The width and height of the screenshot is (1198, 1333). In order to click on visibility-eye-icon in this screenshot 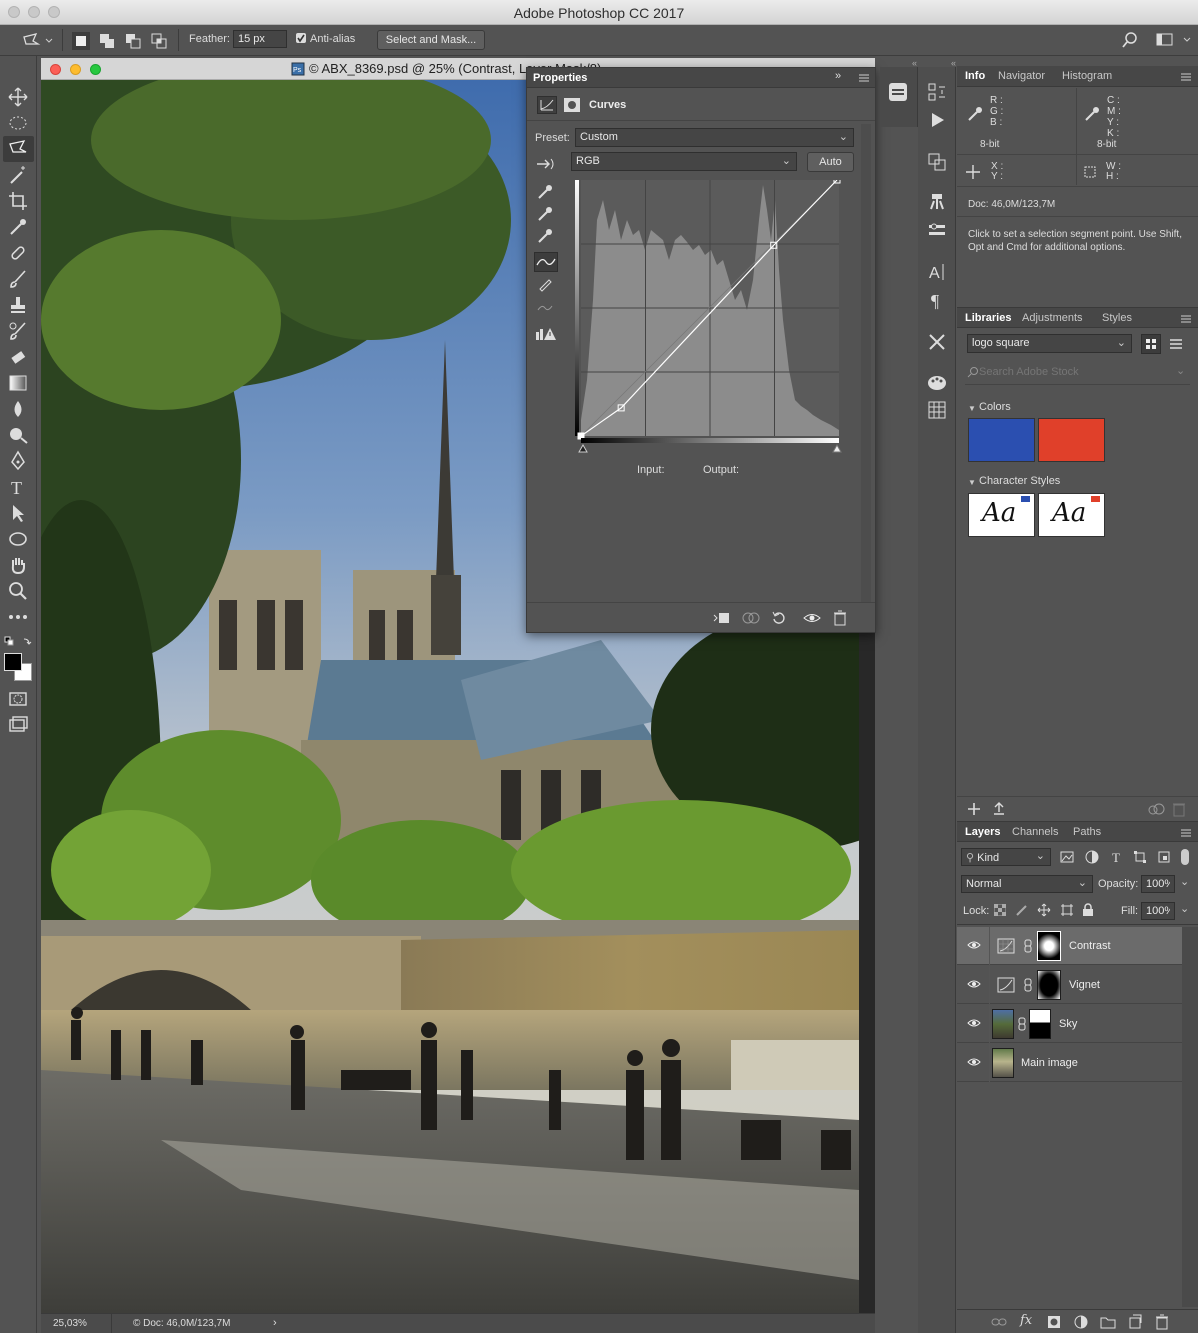, I will do `click(812, 618)`.